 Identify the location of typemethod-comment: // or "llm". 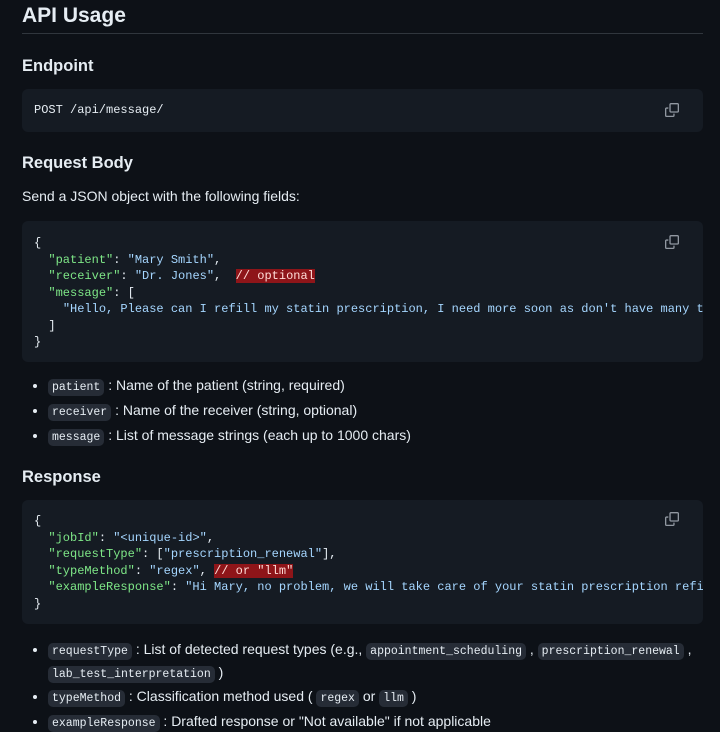
(254, 570).